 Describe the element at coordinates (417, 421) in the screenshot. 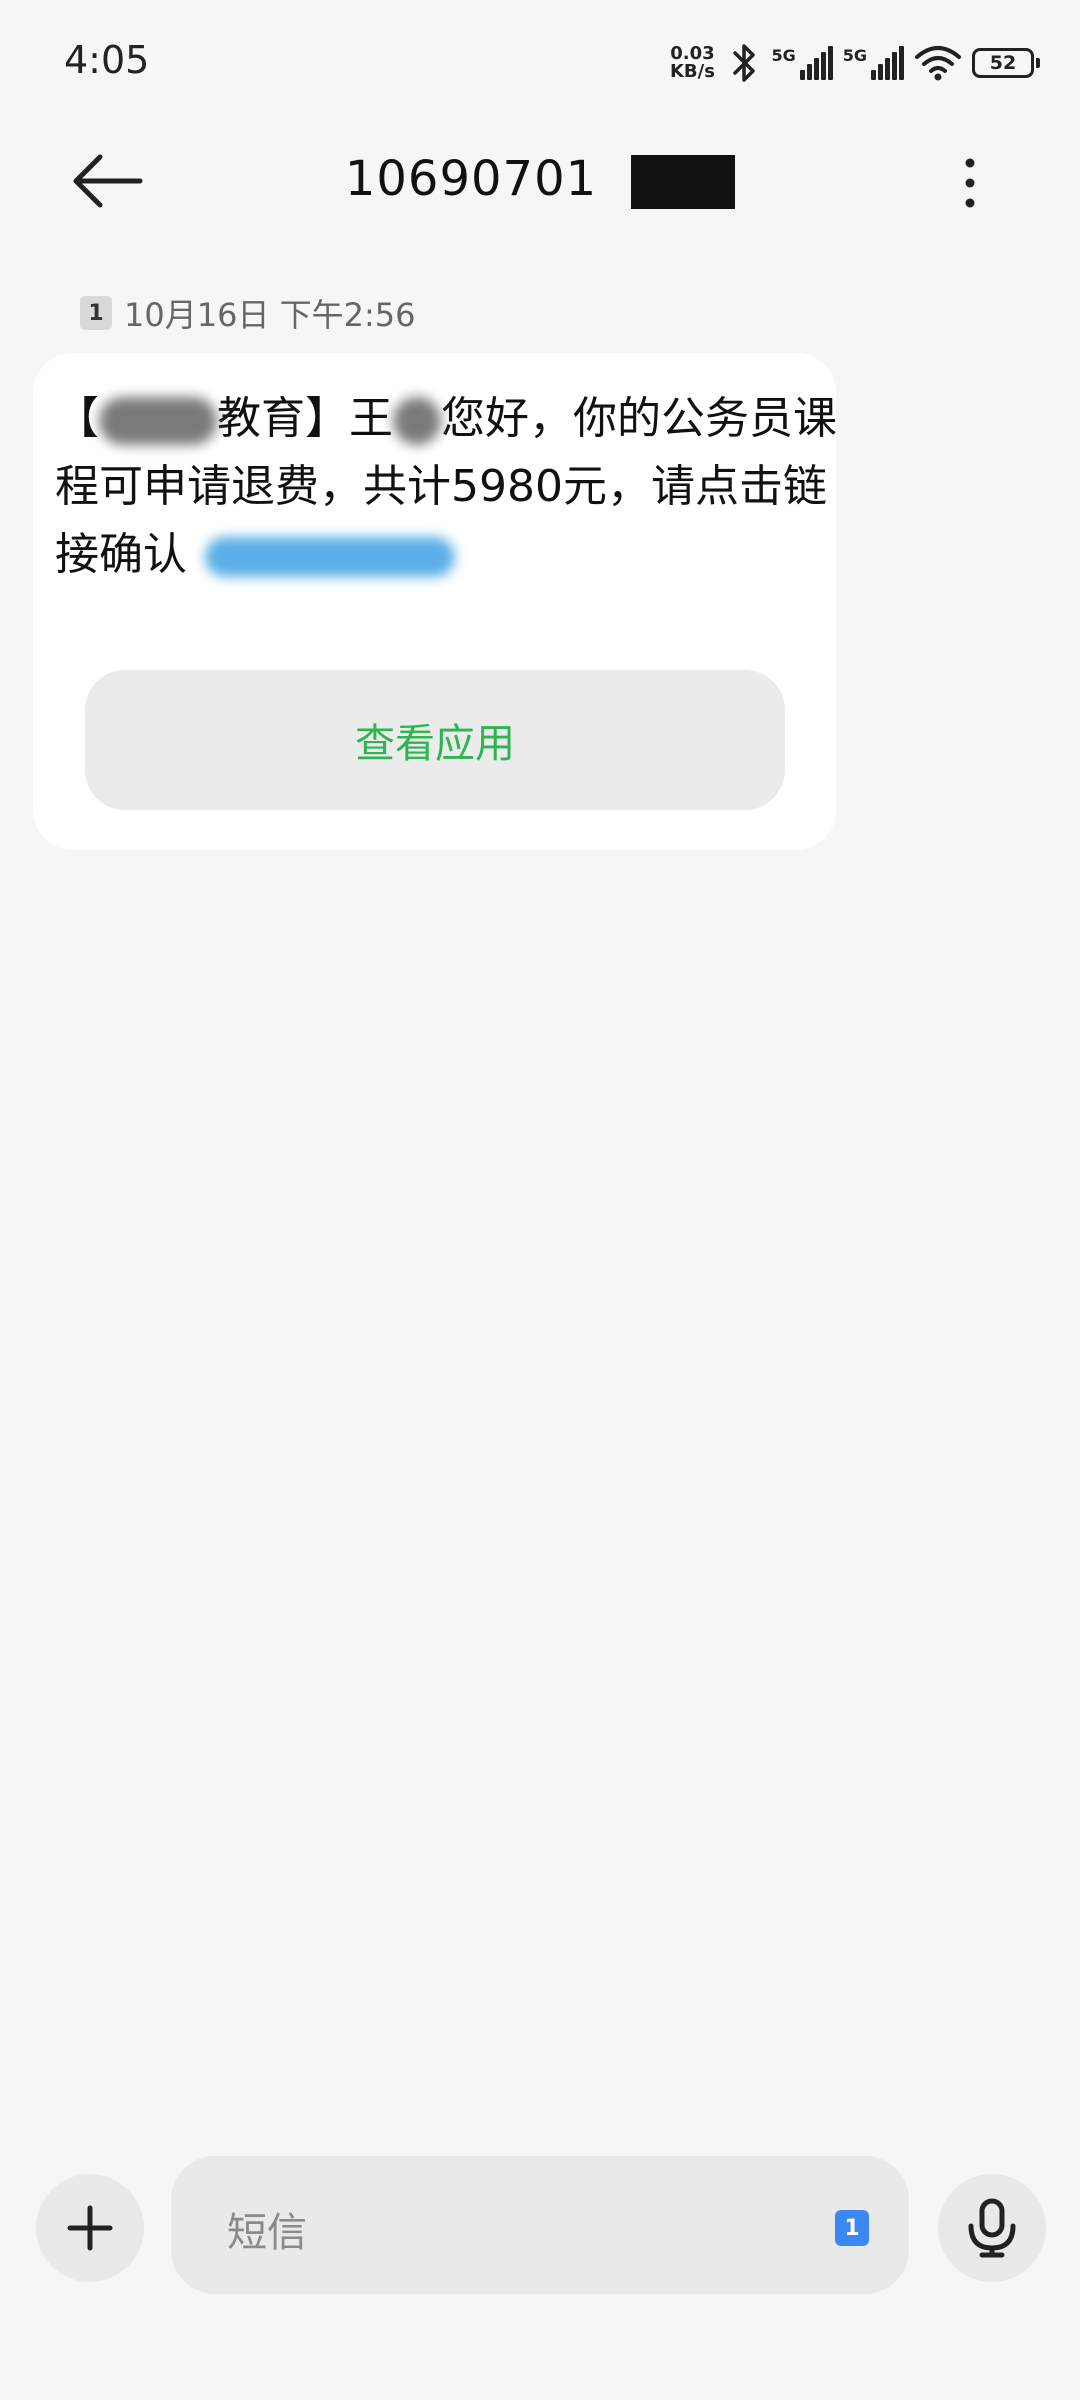

I see `redacted-name-blur` at that location.